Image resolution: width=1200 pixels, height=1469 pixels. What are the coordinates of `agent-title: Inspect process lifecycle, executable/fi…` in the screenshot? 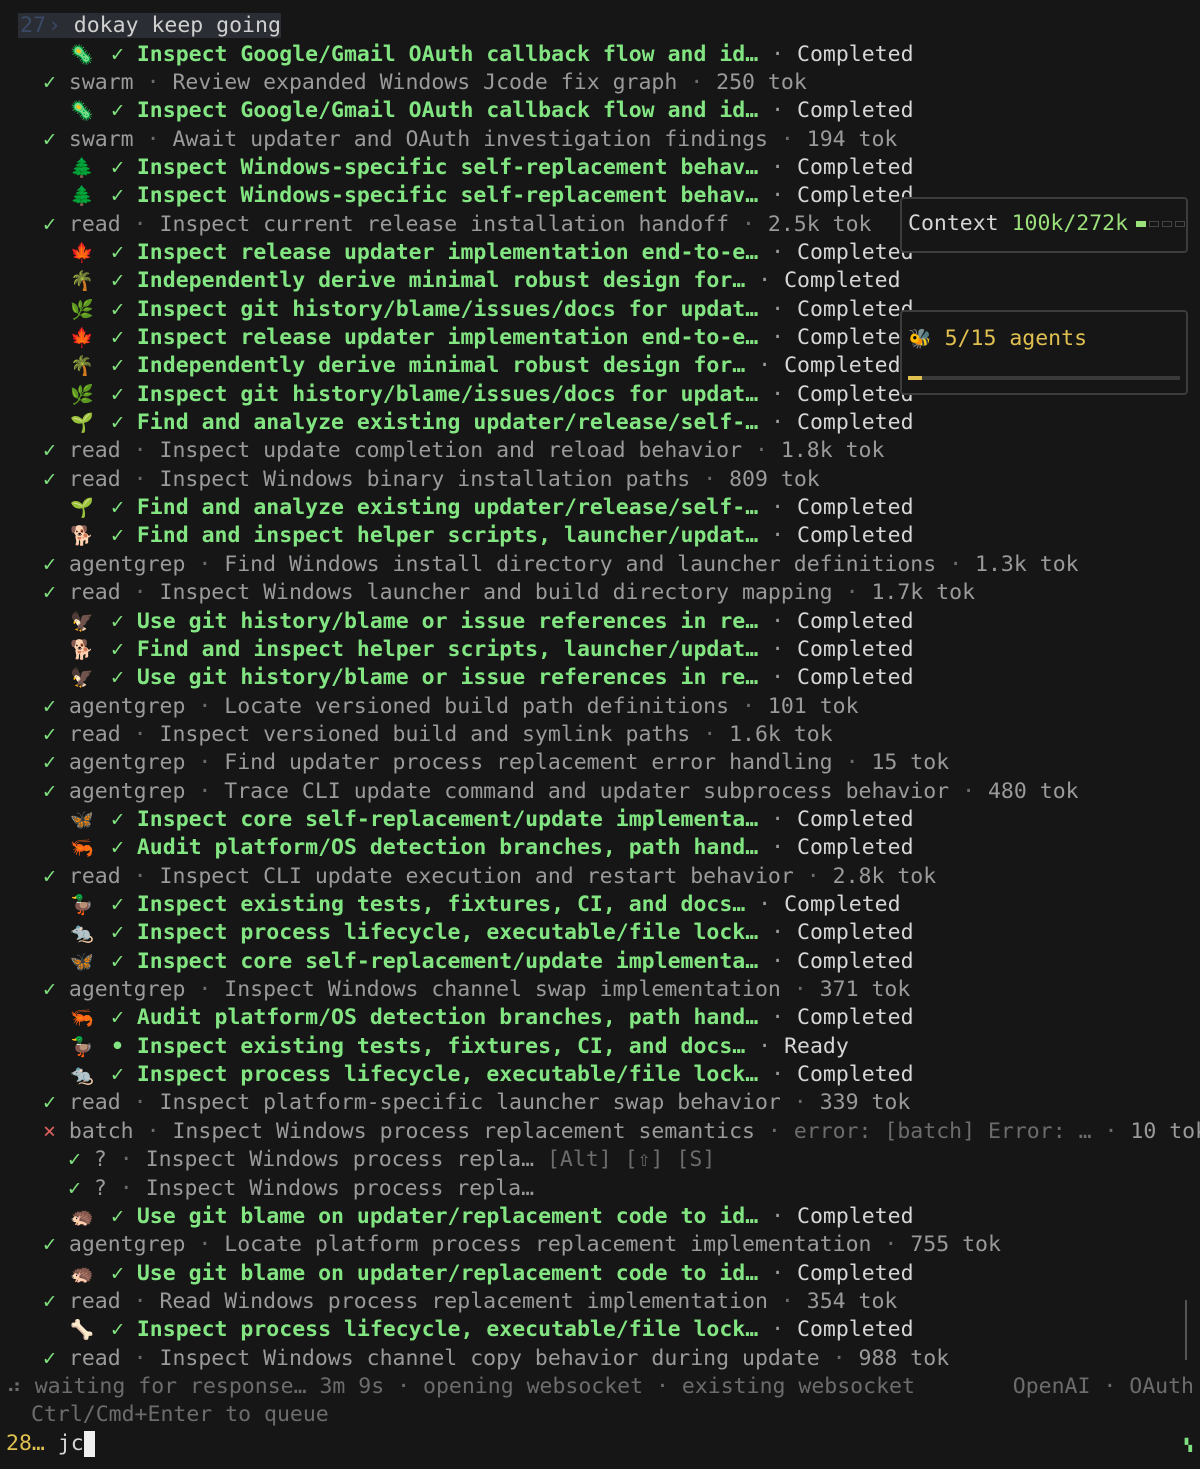 It's located at (447, 1075).